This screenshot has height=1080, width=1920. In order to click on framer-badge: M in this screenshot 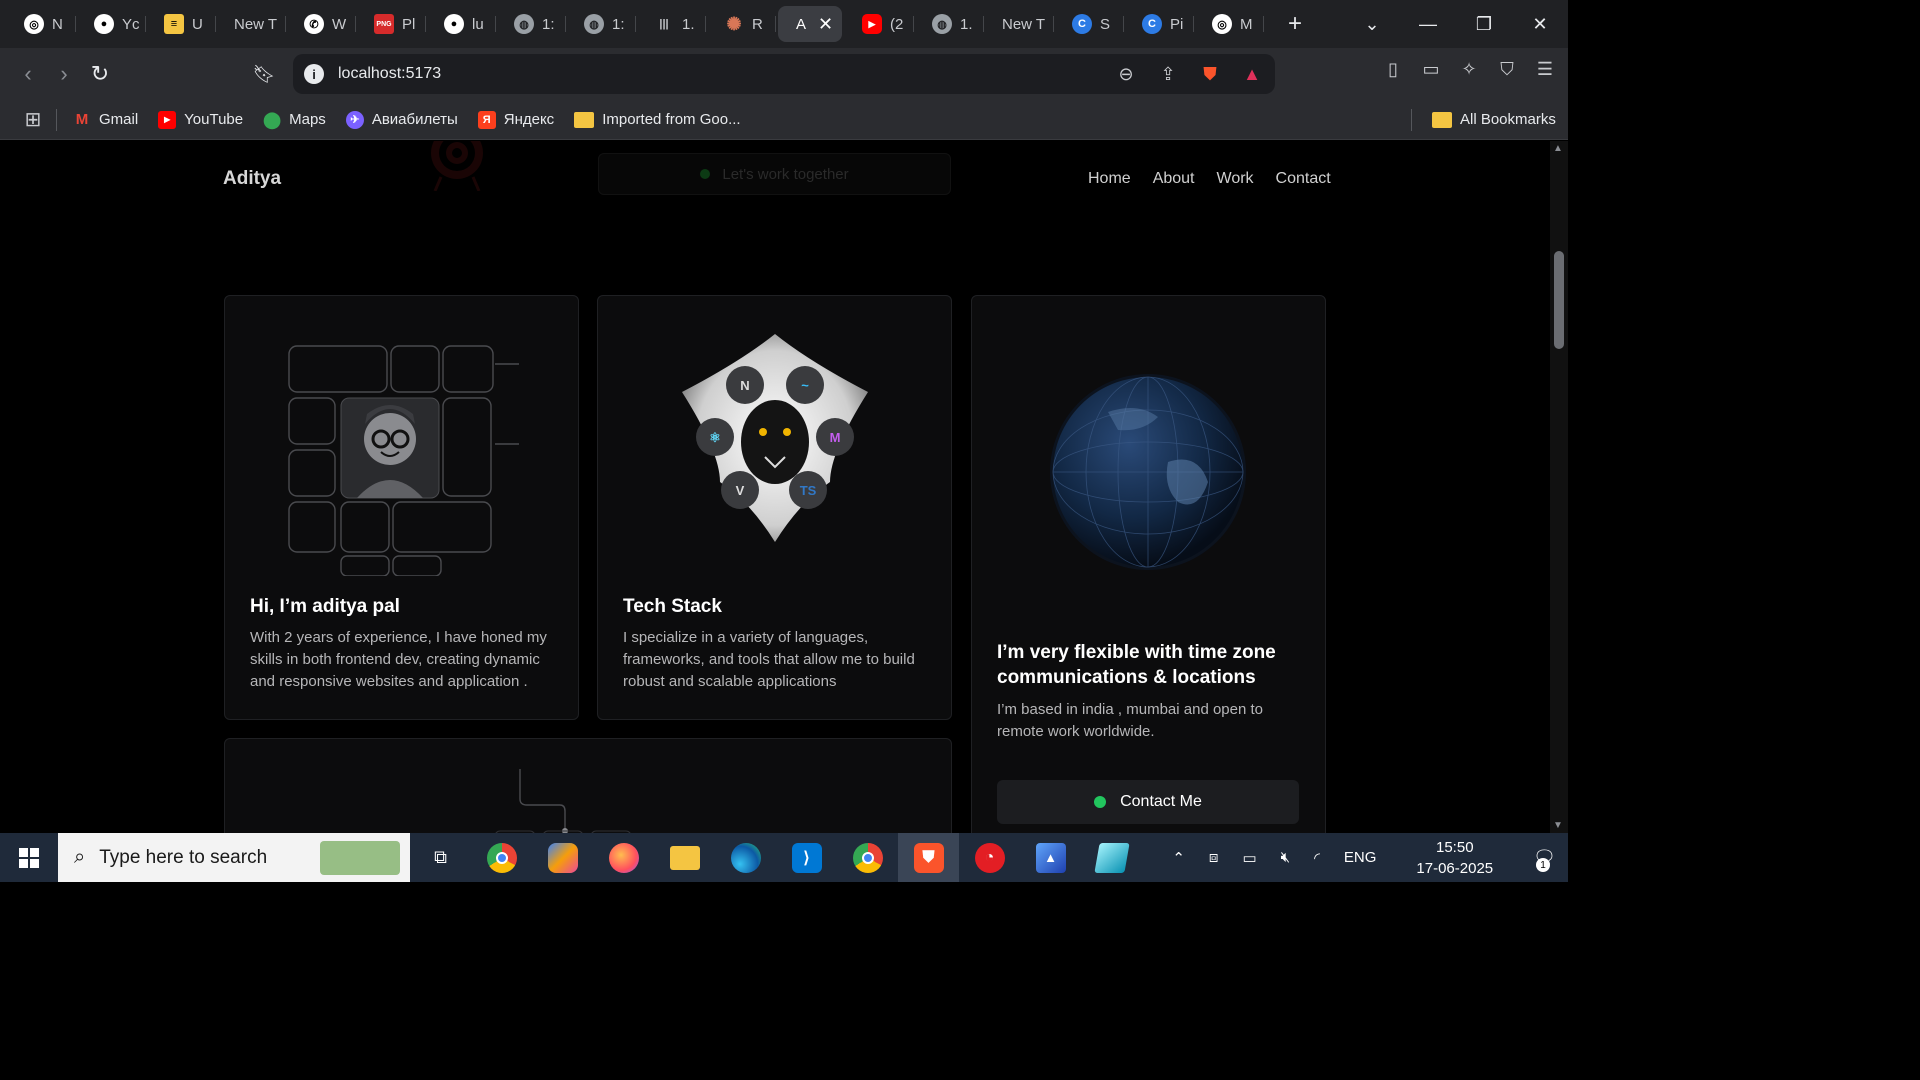, I will do `click(835, 437)`.